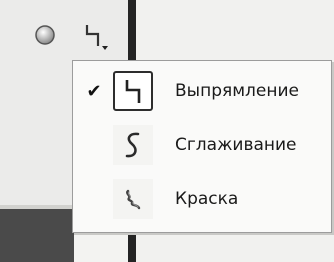  I want to click on paint-stroke-icon, so click(133, 199).